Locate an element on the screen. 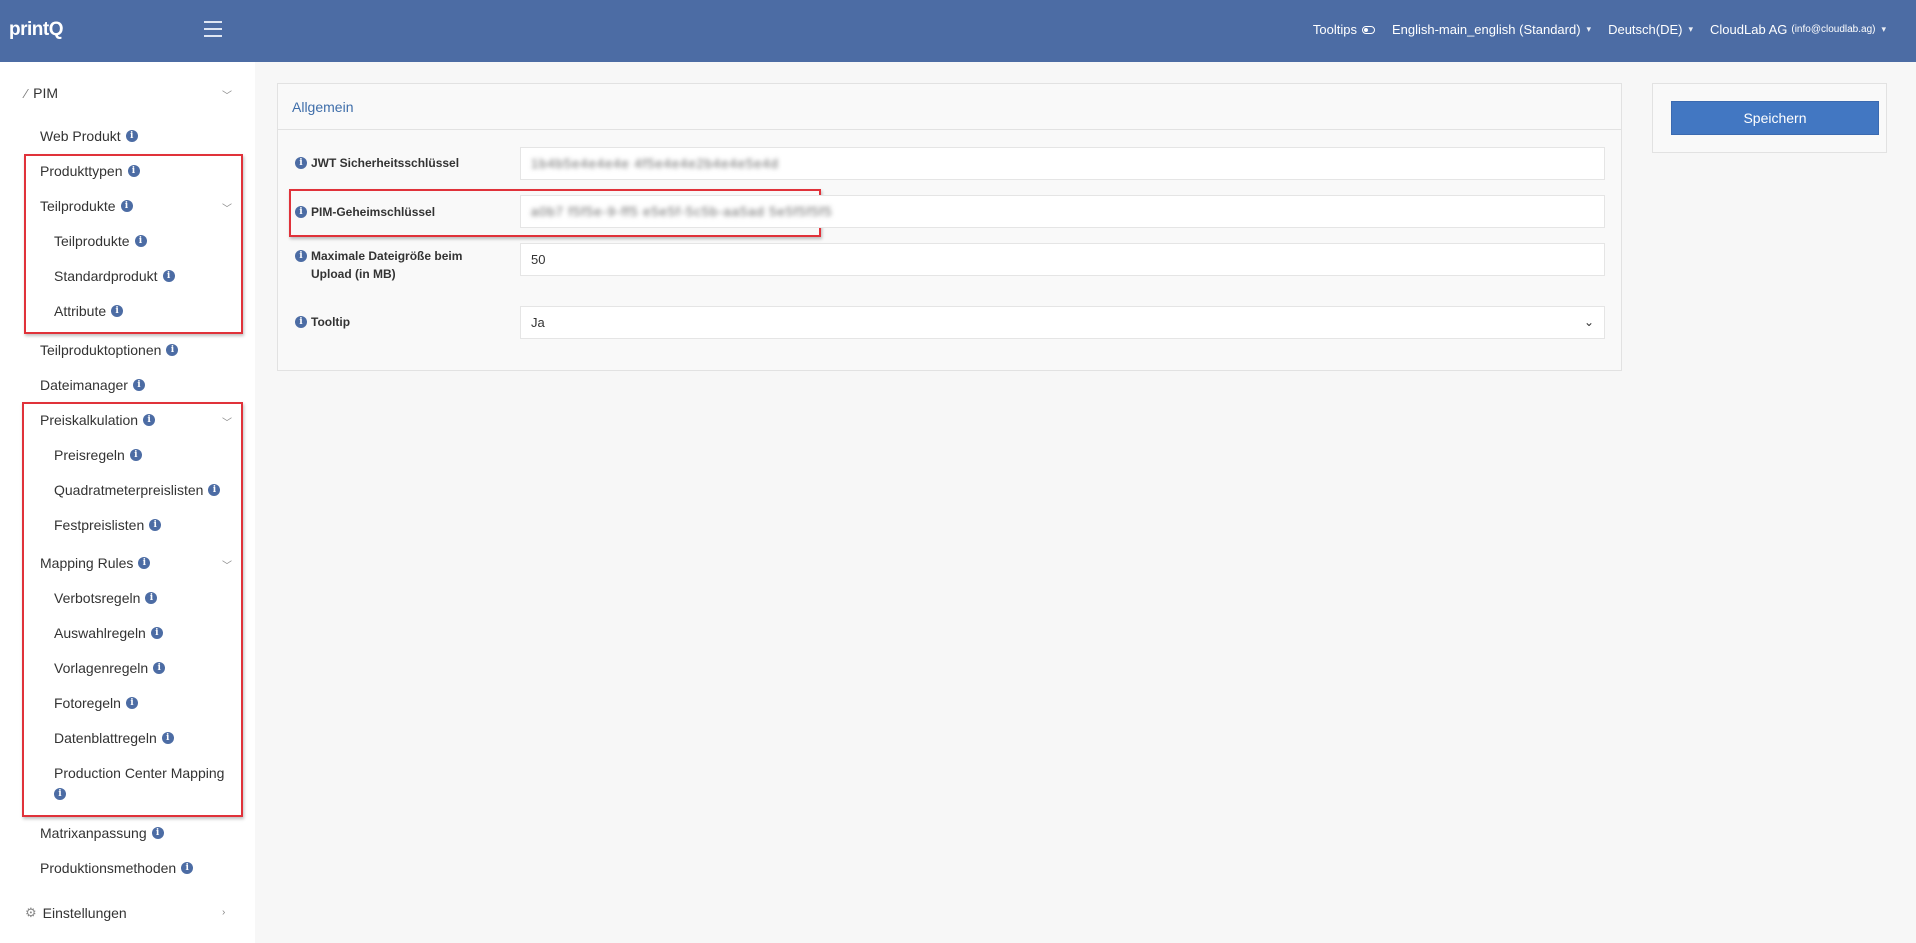  sidebar-item-production-center-mapping: Production Center Mapping is located at coordinates (139, 773).